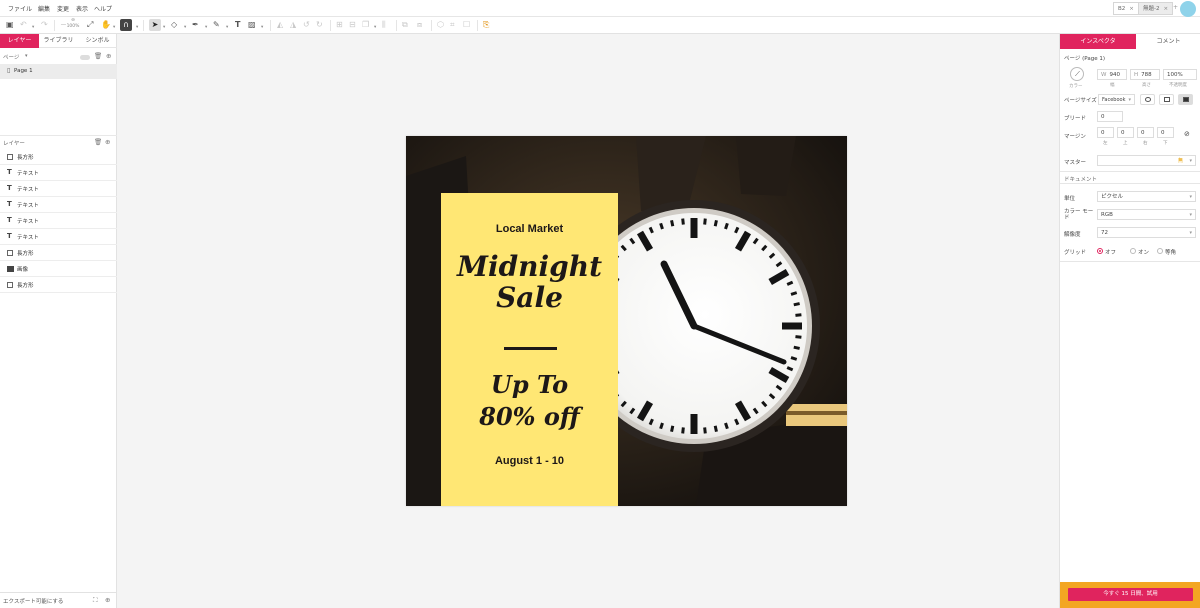 The width and height of the screenshot is (1200, 608). What do you see at coordinates (90, 25) in the screenshot?
I see `fit-screen-icon: ⤢` at bounding box center [90, 25].